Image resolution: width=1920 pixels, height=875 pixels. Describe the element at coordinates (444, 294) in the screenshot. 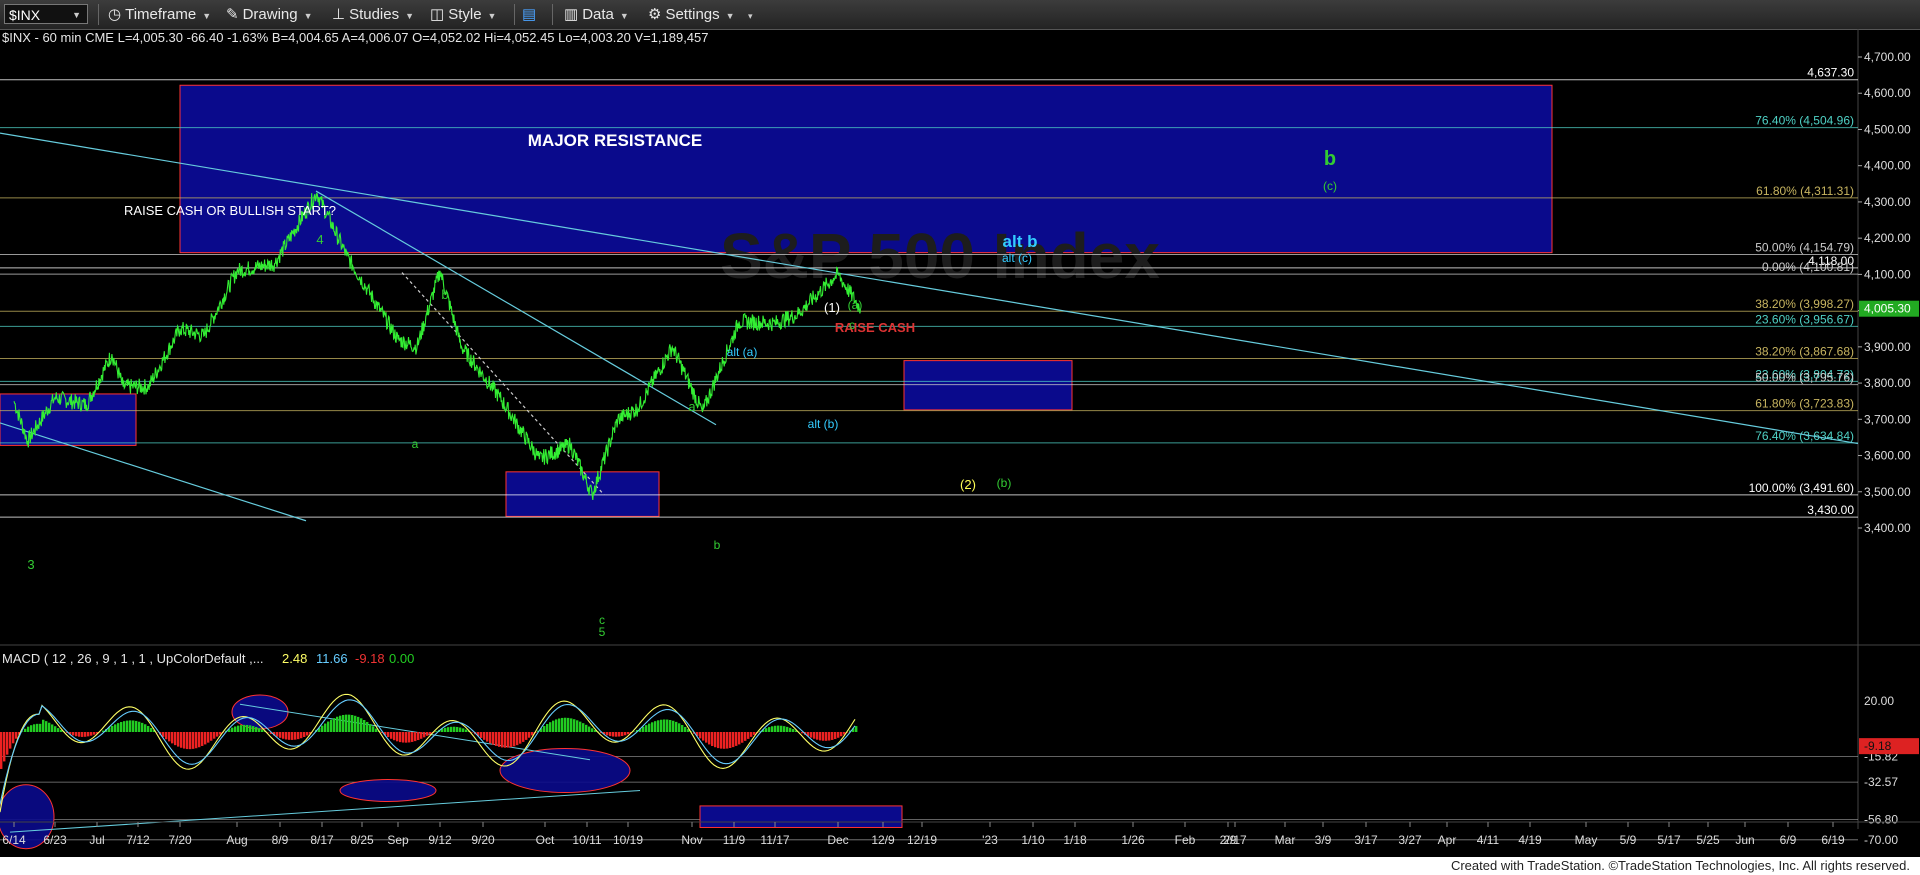

I see `wave-annotation: b` at that location.